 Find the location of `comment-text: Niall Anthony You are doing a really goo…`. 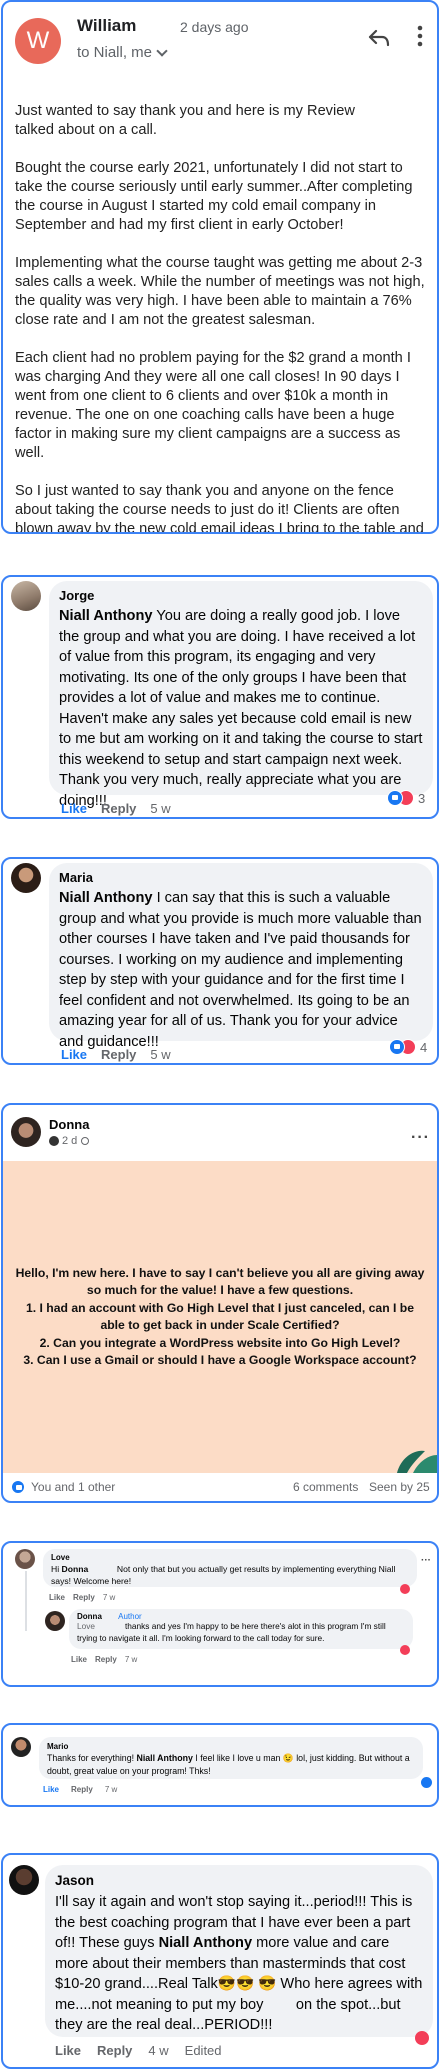

comment-text: Niall Anthony You are doing a really goo… is located at coordinates (241, 708).